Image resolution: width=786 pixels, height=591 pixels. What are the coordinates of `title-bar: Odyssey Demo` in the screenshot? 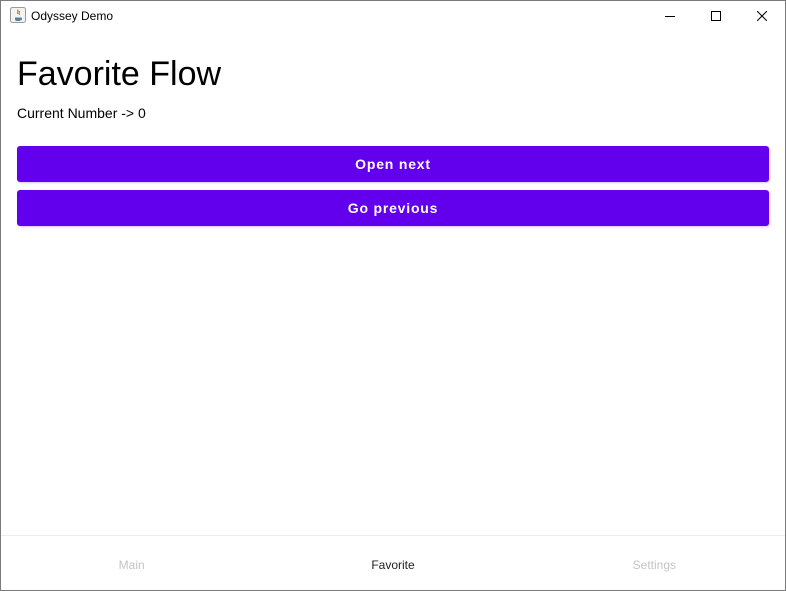 It's located at (393, 16).